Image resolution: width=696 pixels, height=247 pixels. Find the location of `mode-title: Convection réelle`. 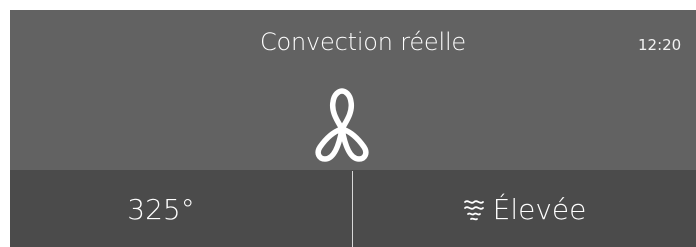

mode-title: Convection réelle is located at coordinates (363, 42).